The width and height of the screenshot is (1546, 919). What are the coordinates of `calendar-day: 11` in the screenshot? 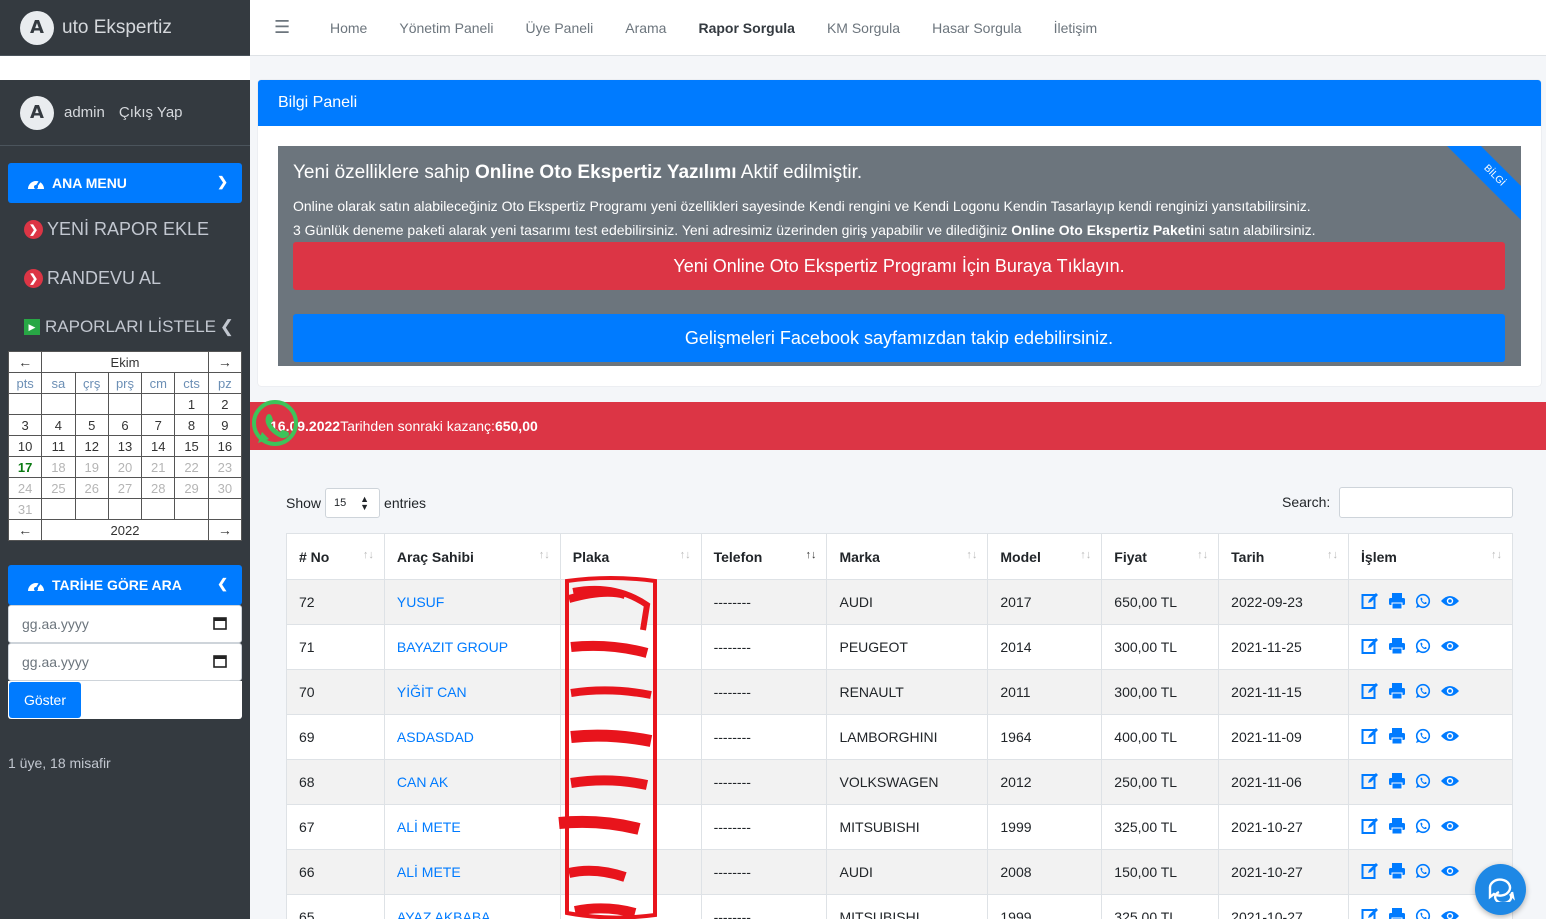 It's located at (58, 446).